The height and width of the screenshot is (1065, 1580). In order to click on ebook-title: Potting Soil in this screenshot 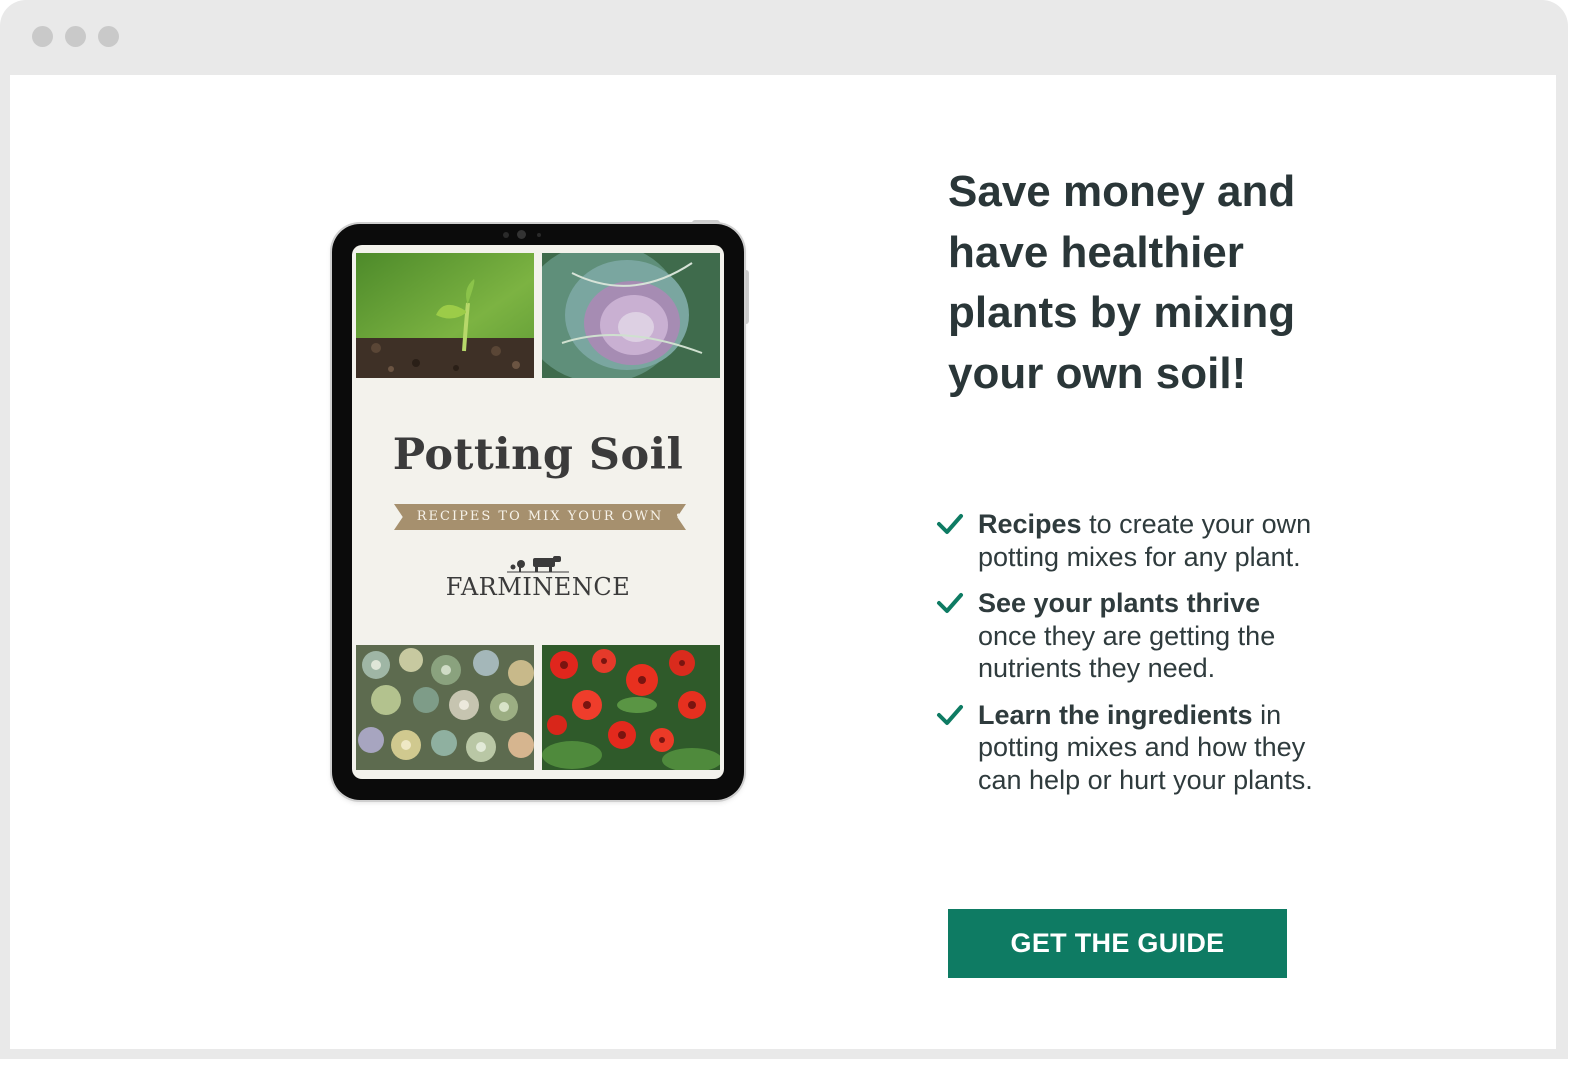, I will do `click(538, 455)`.